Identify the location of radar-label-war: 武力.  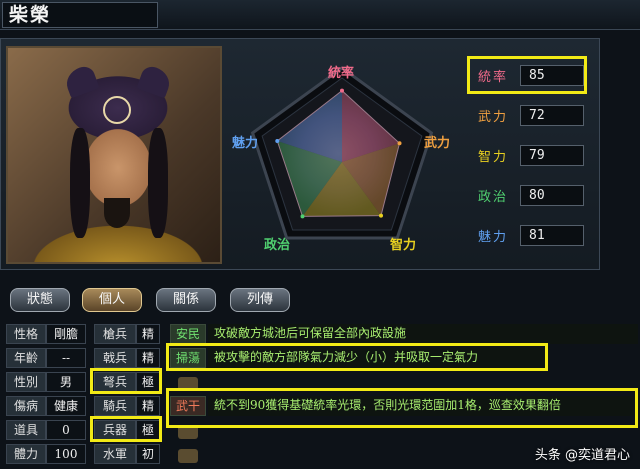
(437, 143).